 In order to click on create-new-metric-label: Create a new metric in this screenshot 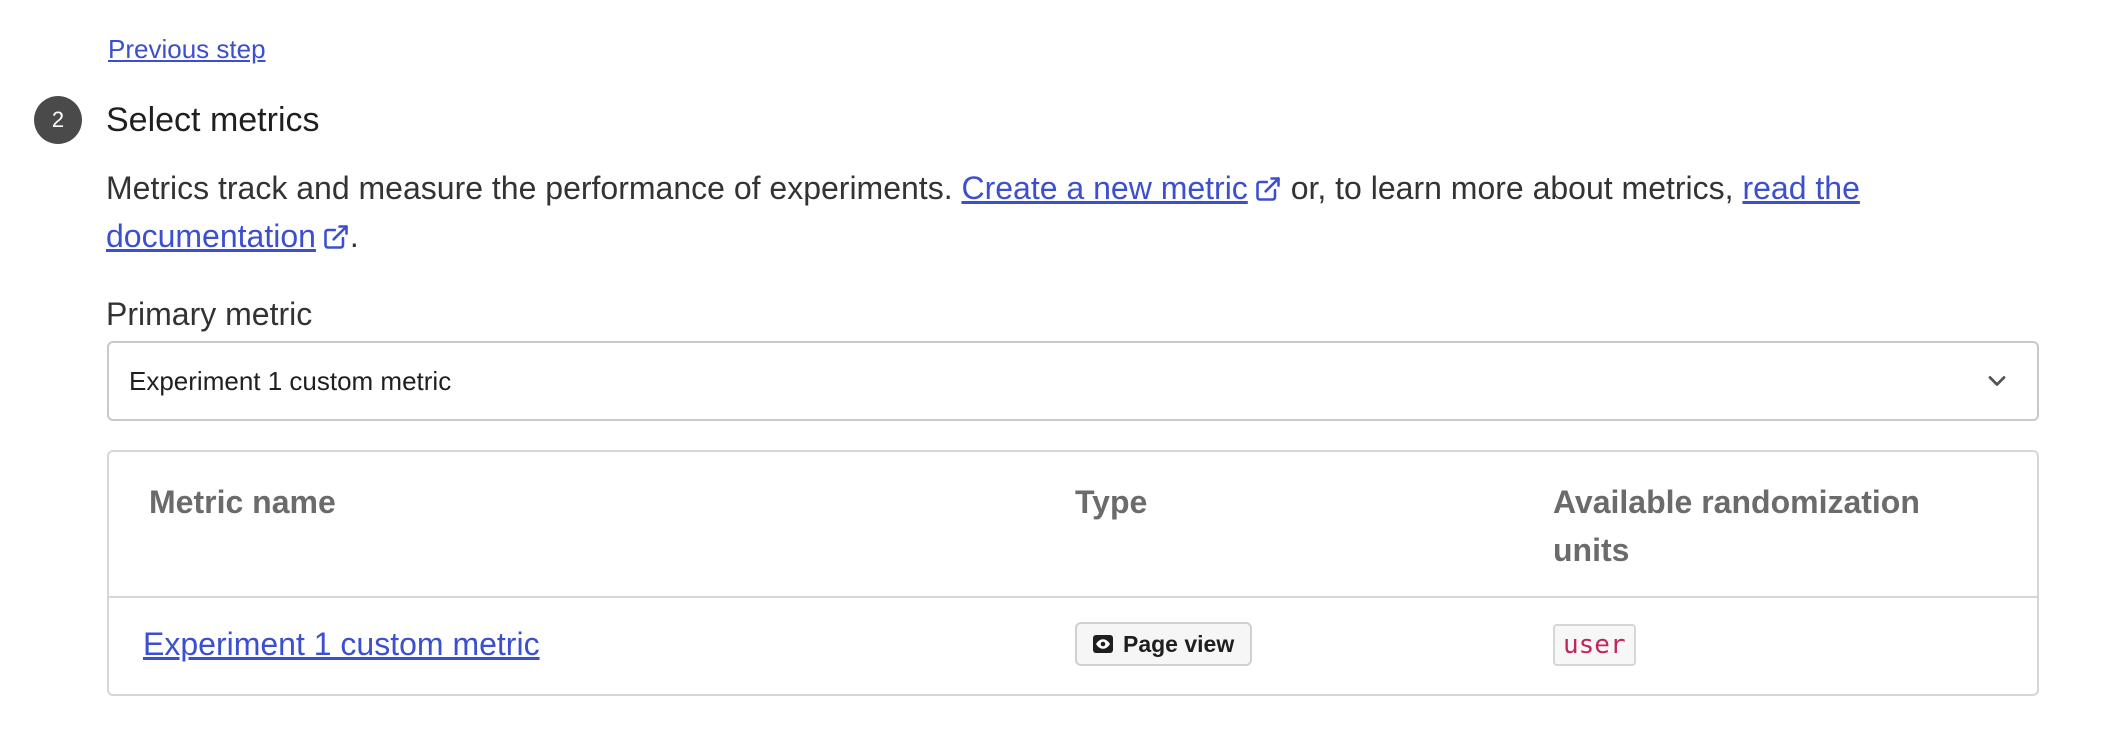, I will do `click(1104, 188)`.